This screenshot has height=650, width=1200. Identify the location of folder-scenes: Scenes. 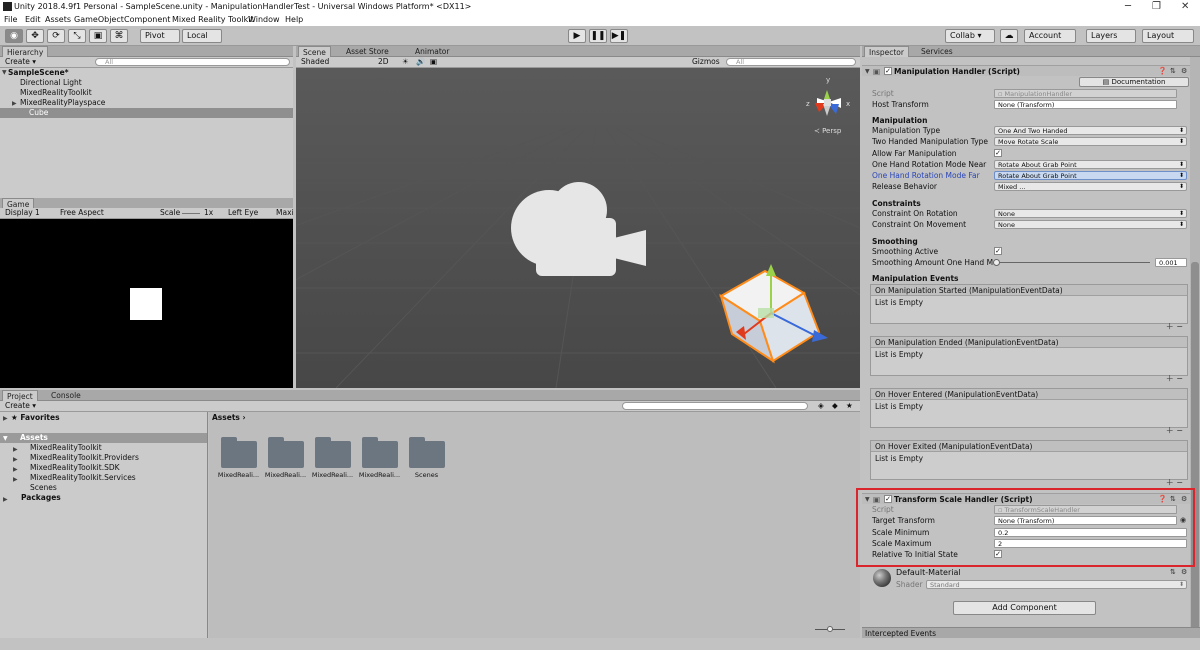
(43, 488).